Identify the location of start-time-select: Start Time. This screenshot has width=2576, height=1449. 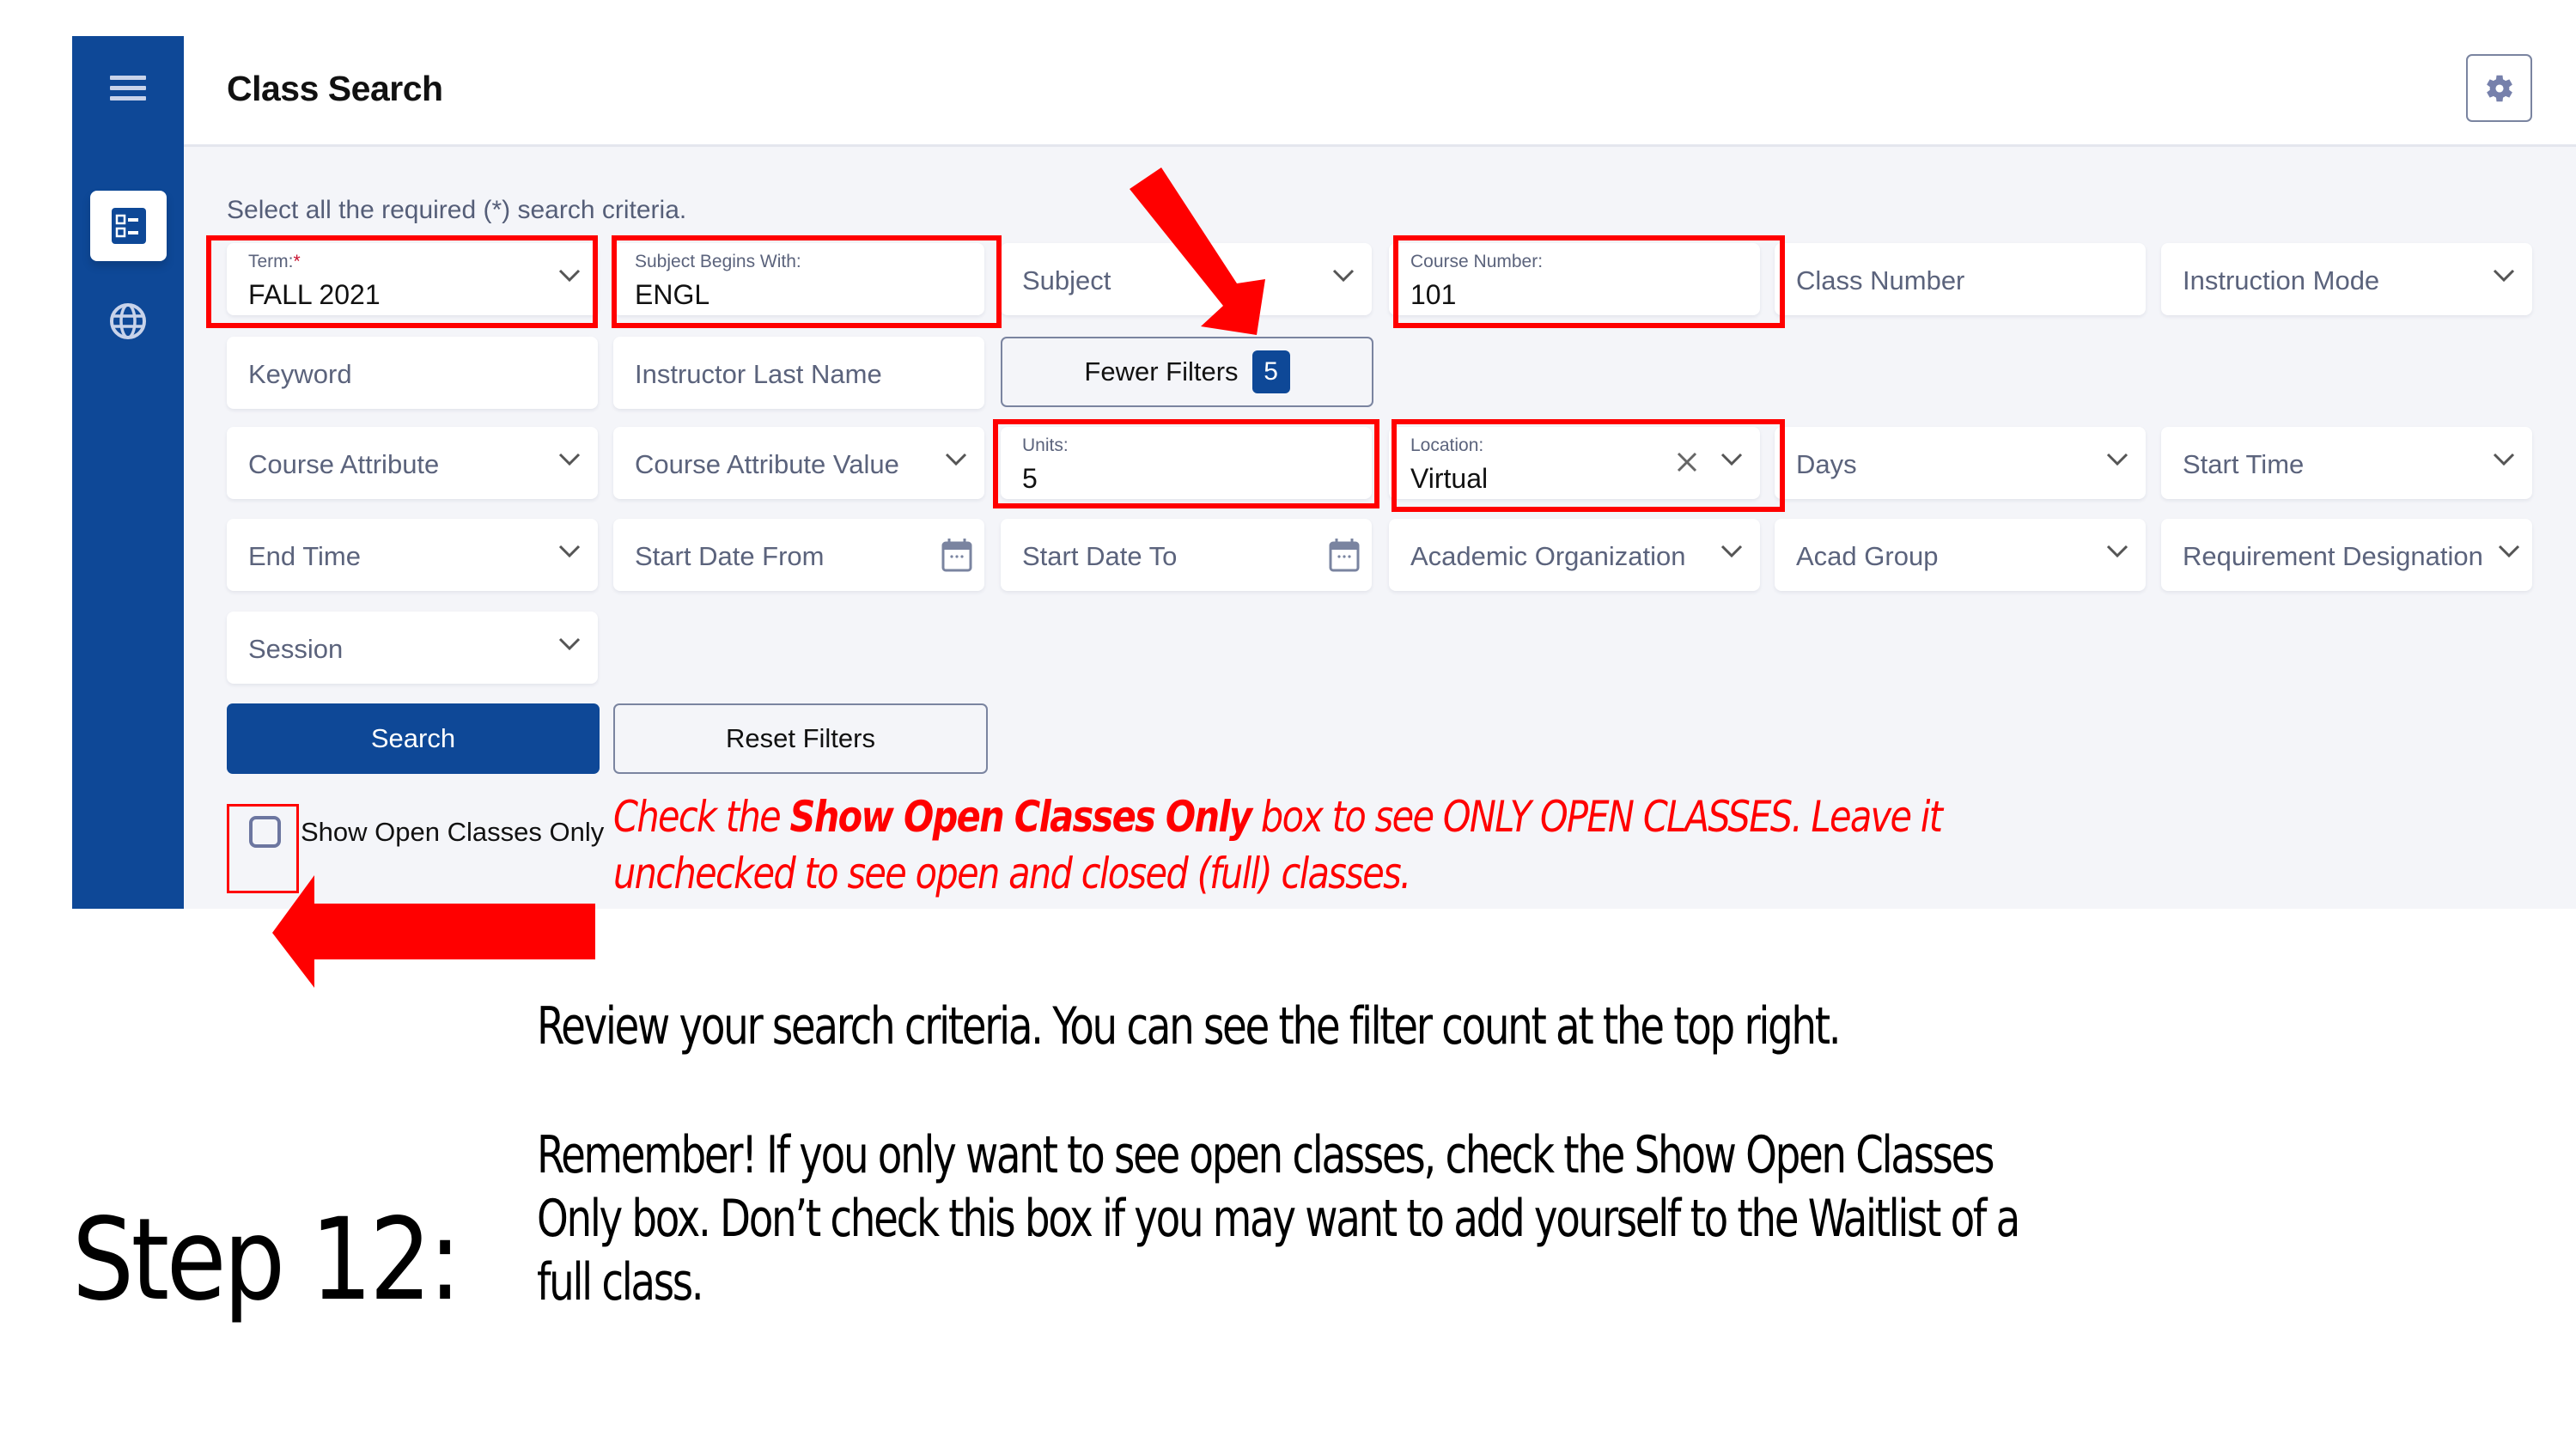
(2346, 463).